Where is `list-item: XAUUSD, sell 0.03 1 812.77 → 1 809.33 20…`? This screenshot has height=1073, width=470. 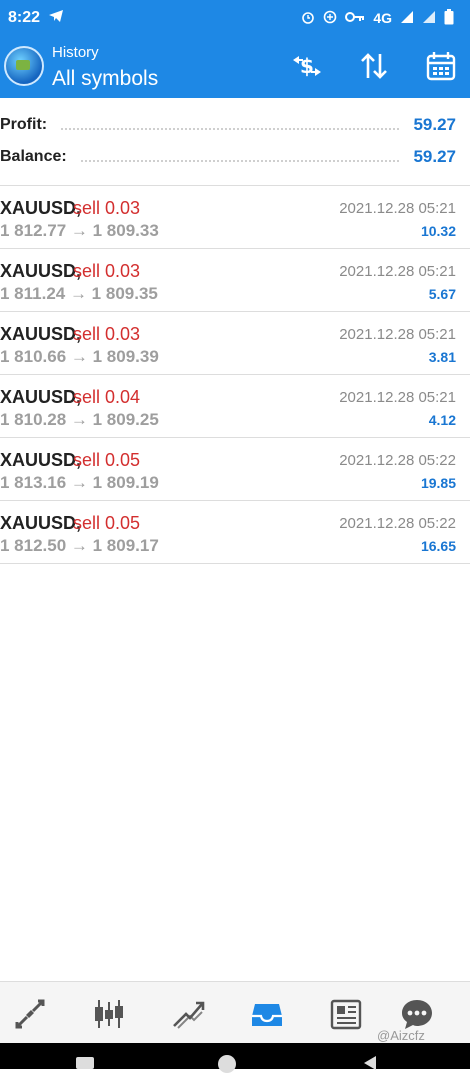
list-item: XAUUSD, sell 0.03 1 812.77 → 1 809.33 20… is located at coordinates (235, 217).